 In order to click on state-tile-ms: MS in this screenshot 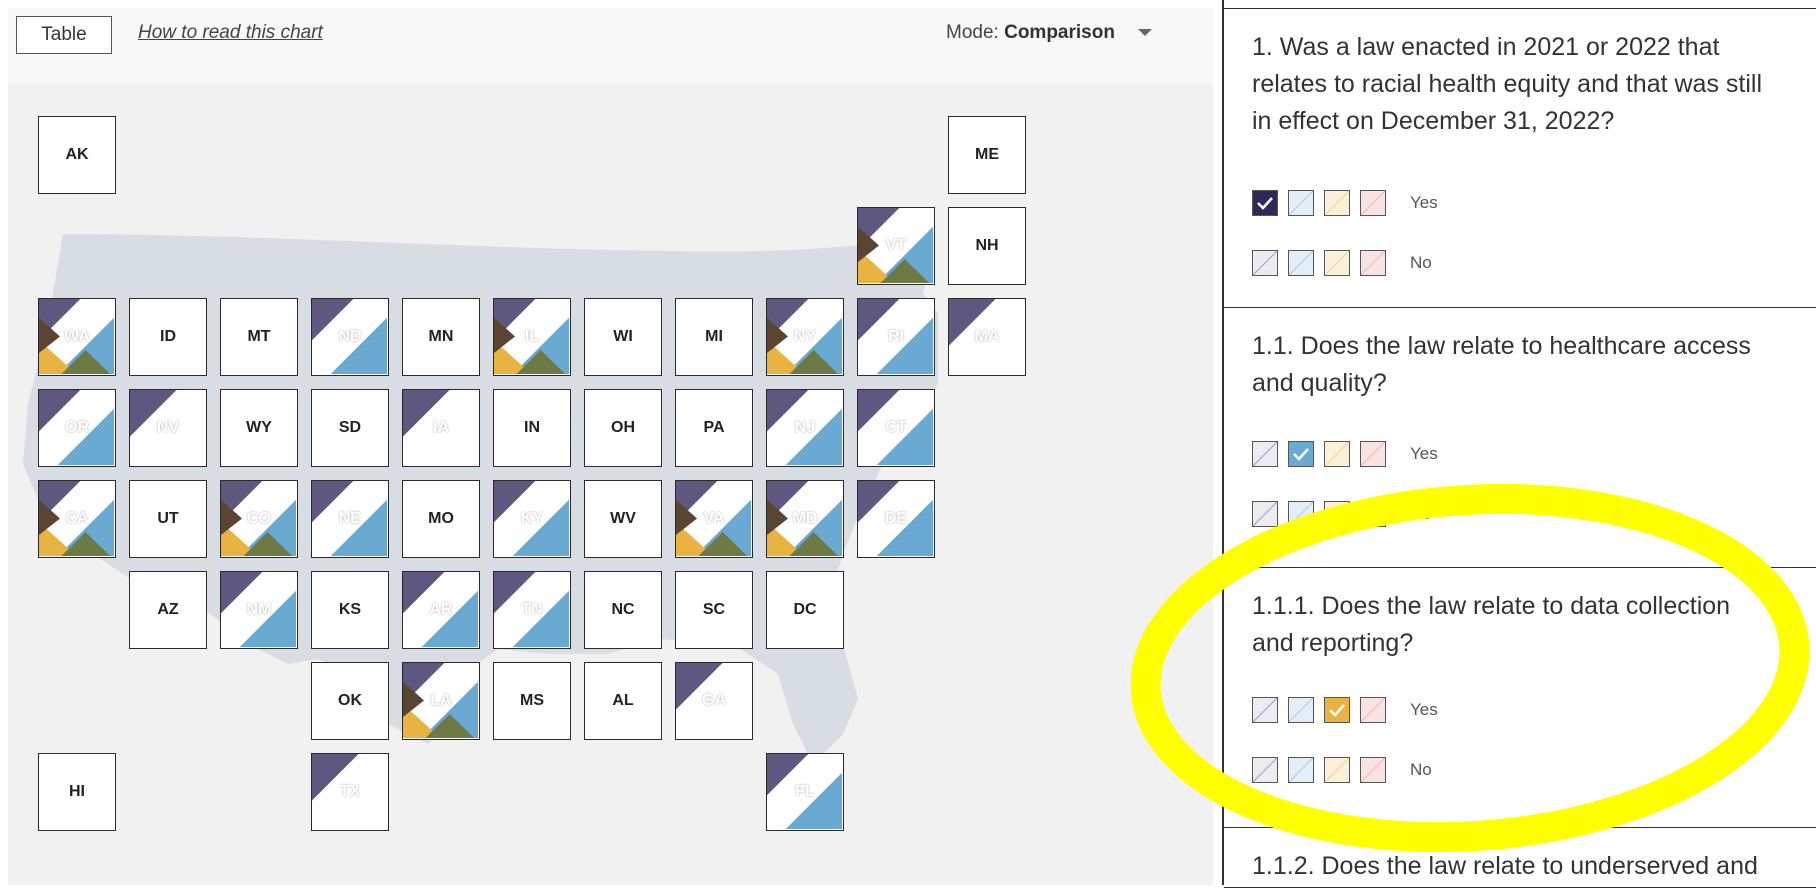, I will do `click(532, 701)`.